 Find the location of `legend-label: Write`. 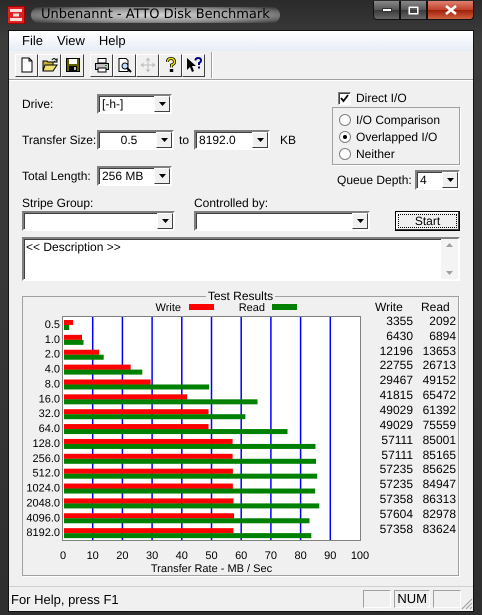

legend-label: Write is located at coordinates (168, 308).